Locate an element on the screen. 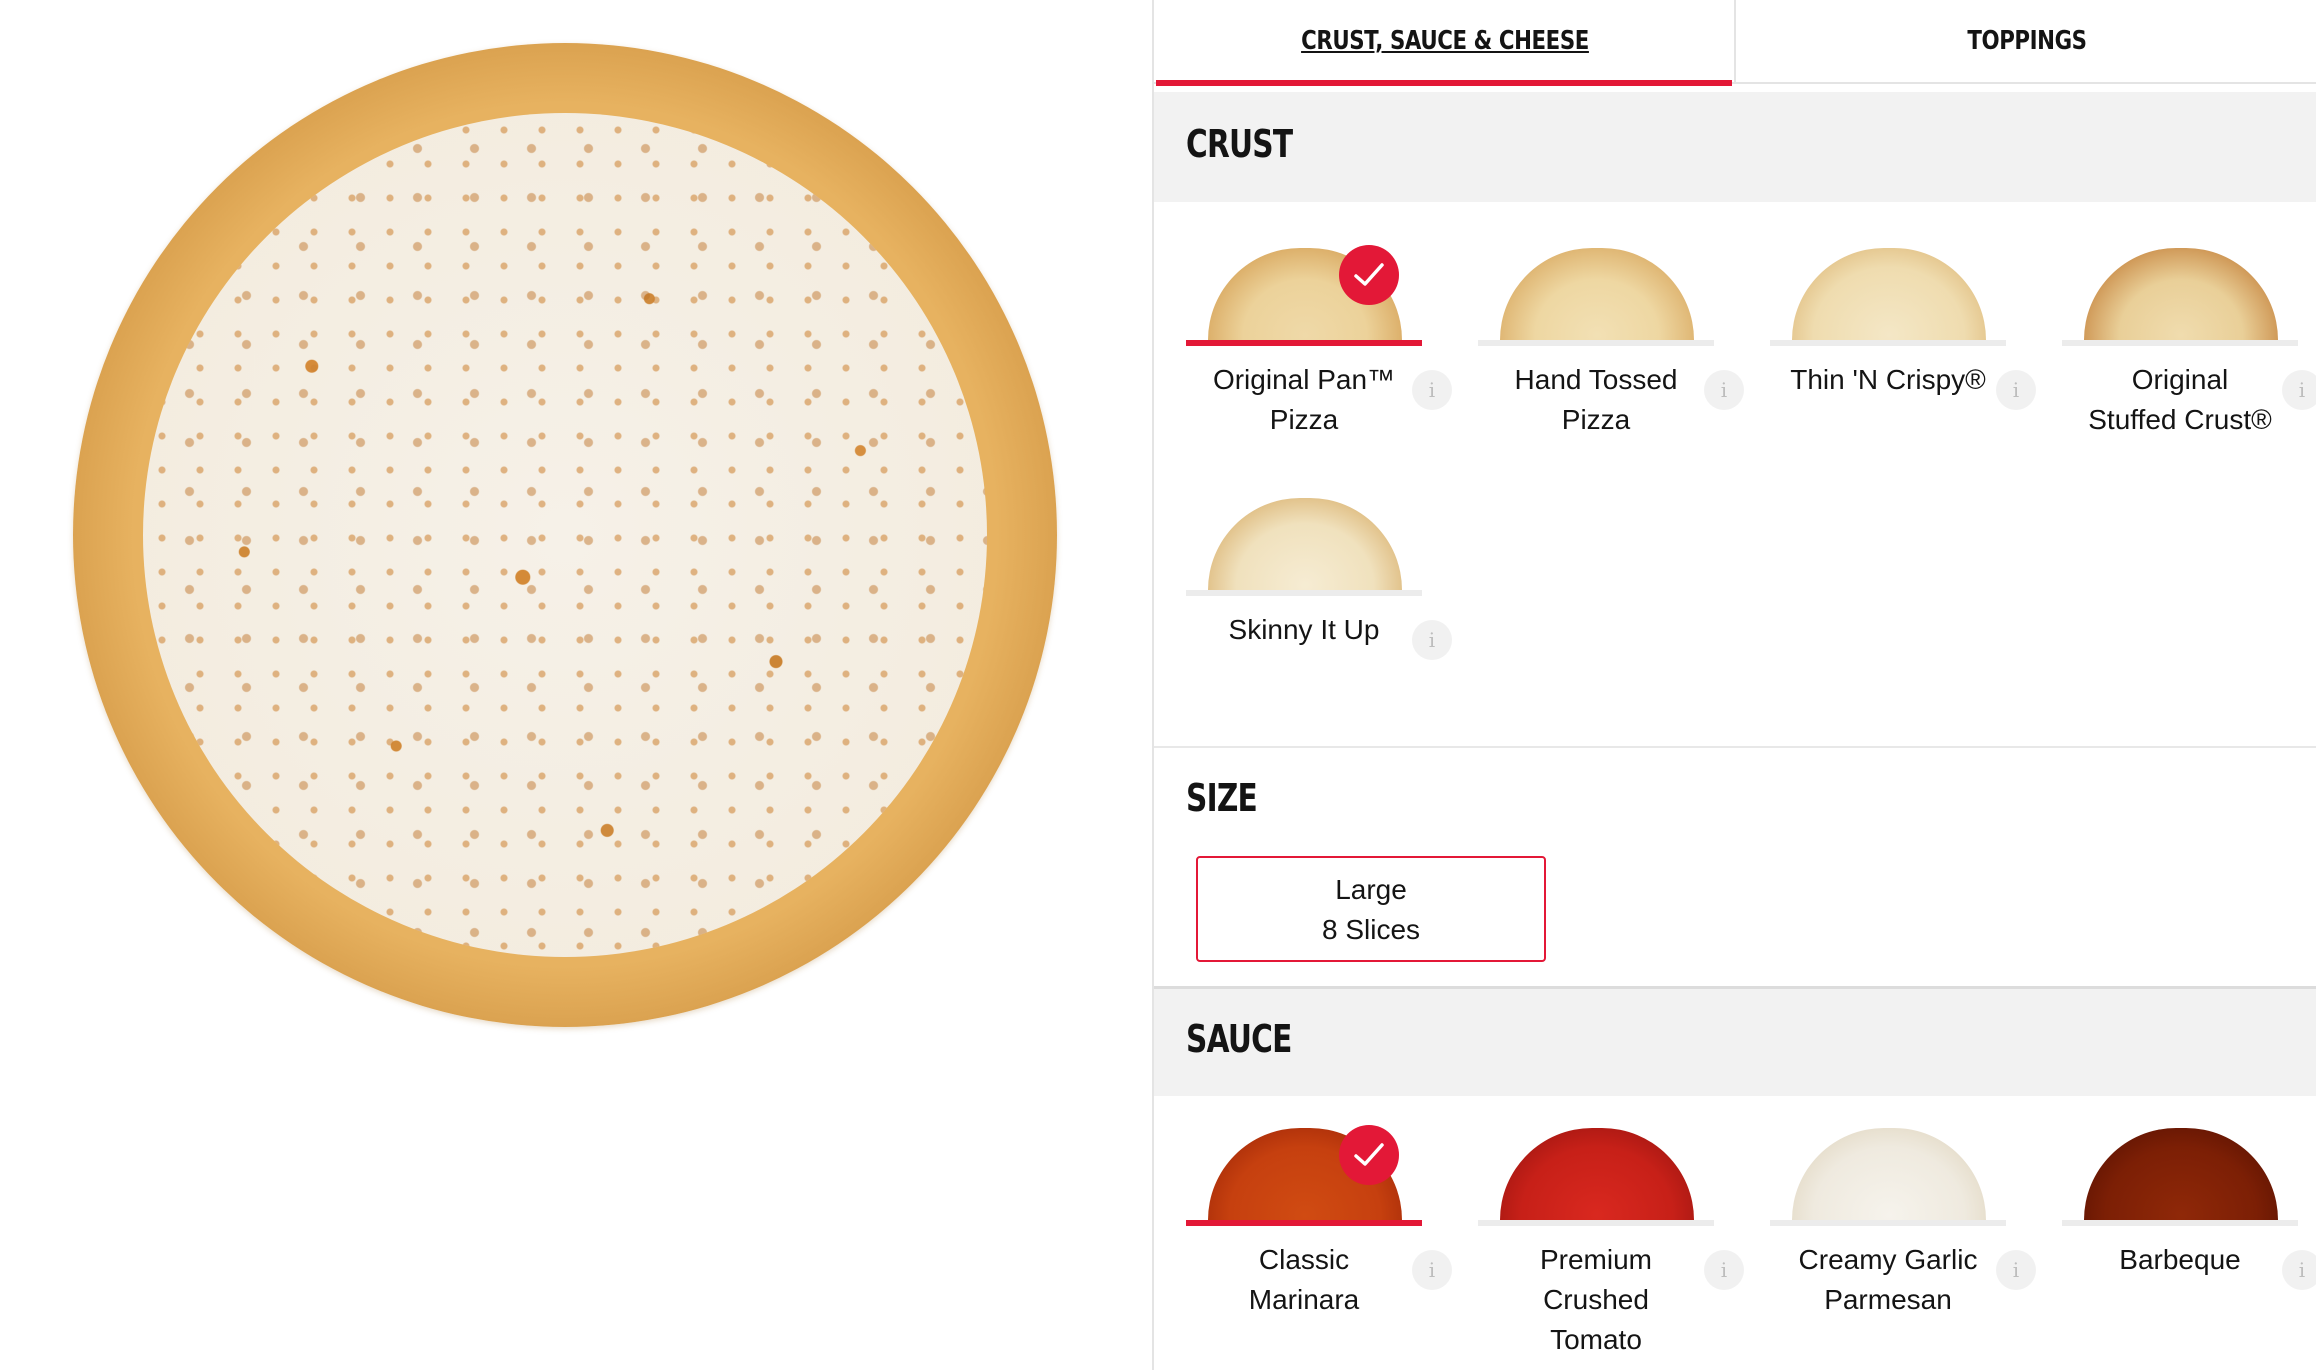 This screenshot has height=1370, width=2316. option-label: Original Stuffed Crust® is located at coordinates (2180, 400).